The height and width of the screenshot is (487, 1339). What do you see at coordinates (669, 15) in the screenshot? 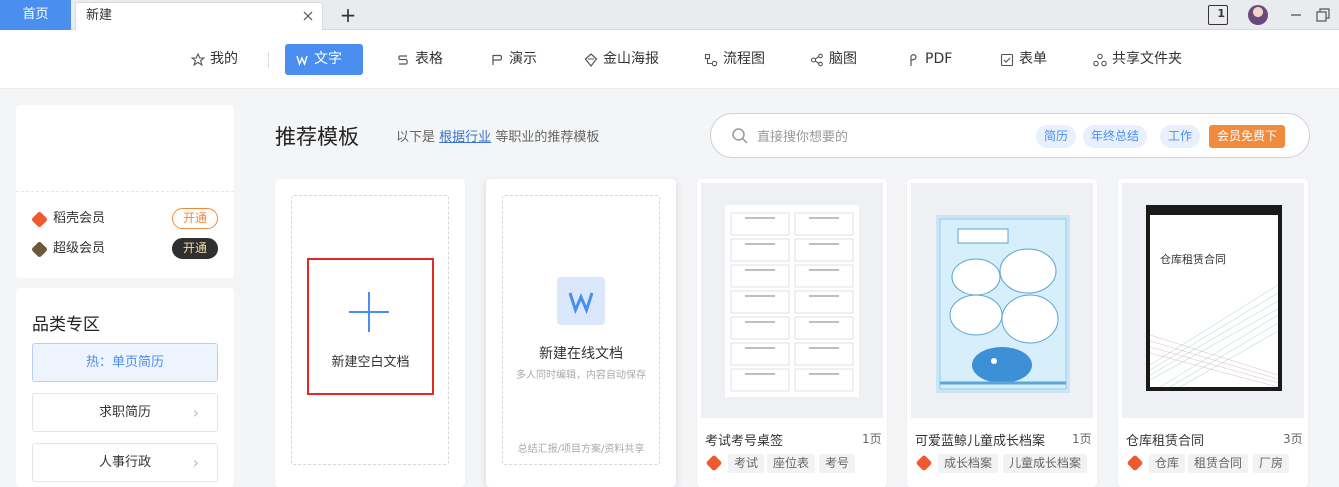
I see `title-bar: 首页 新建 + 1` at bounding box center [669, 15].